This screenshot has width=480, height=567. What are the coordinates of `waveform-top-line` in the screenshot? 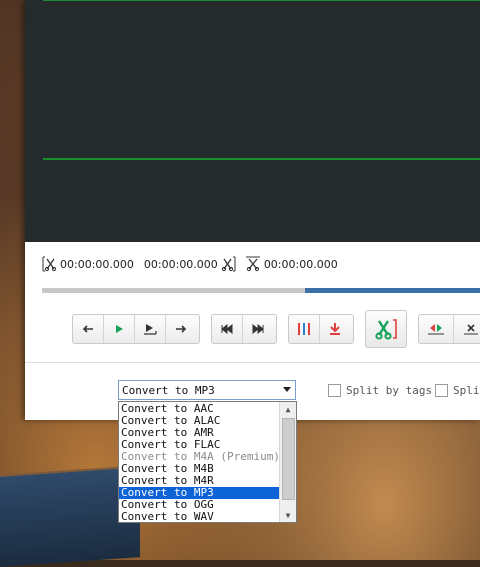 It's located at (261, 0).